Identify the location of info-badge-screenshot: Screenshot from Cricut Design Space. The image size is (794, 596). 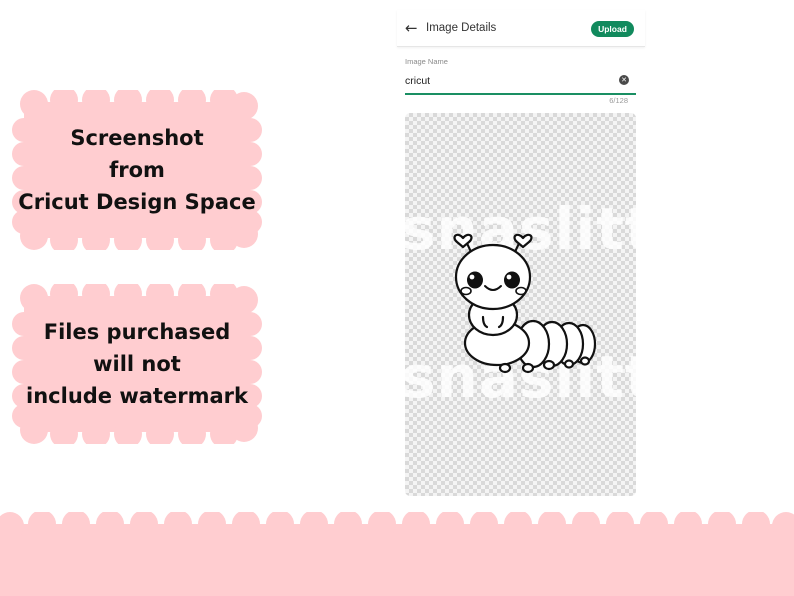
(137, 170).